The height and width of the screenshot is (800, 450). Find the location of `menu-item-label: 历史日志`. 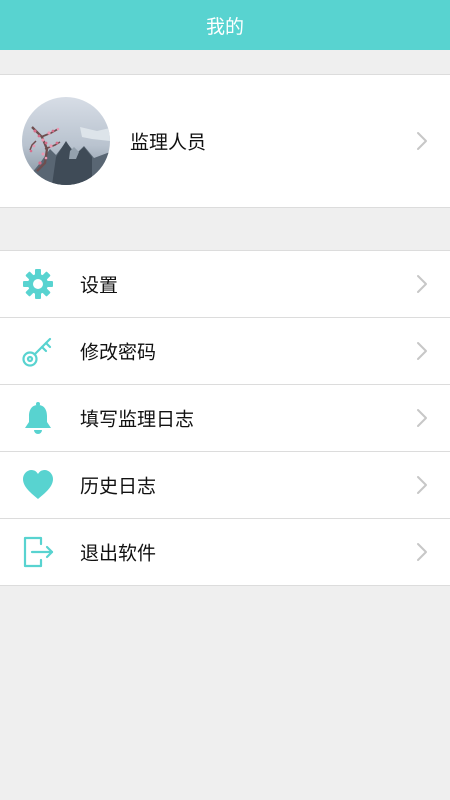

menu-item-label: 历史日志 is located at coordinates (118, 486).